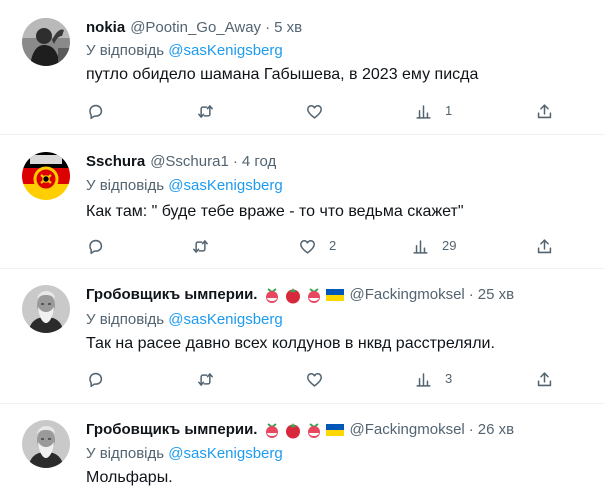 Image resolution: width=605 pixels, height=494 pixels. I want to click on tweet-header: Sschura @Sschura1 · 4 год, so click(181, 162).